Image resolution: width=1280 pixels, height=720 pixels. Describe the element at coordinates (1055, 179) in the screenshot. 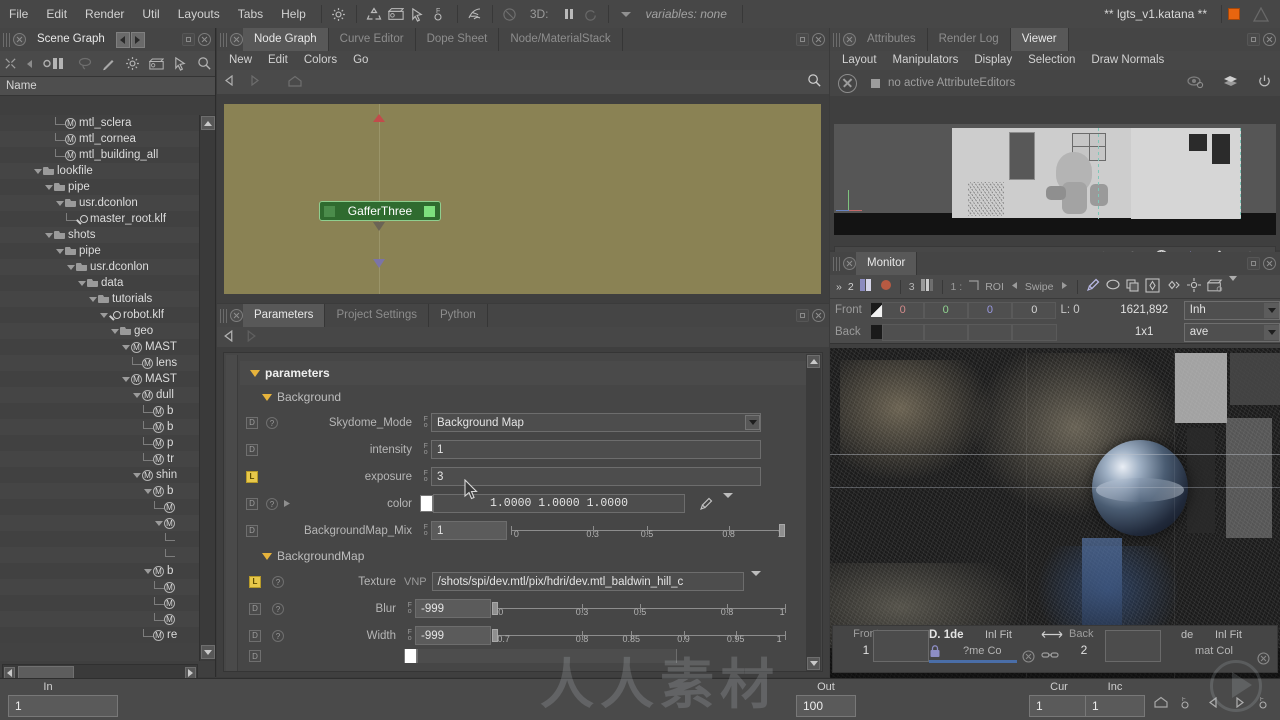

I see `viewer-3d-viewport` at that location.